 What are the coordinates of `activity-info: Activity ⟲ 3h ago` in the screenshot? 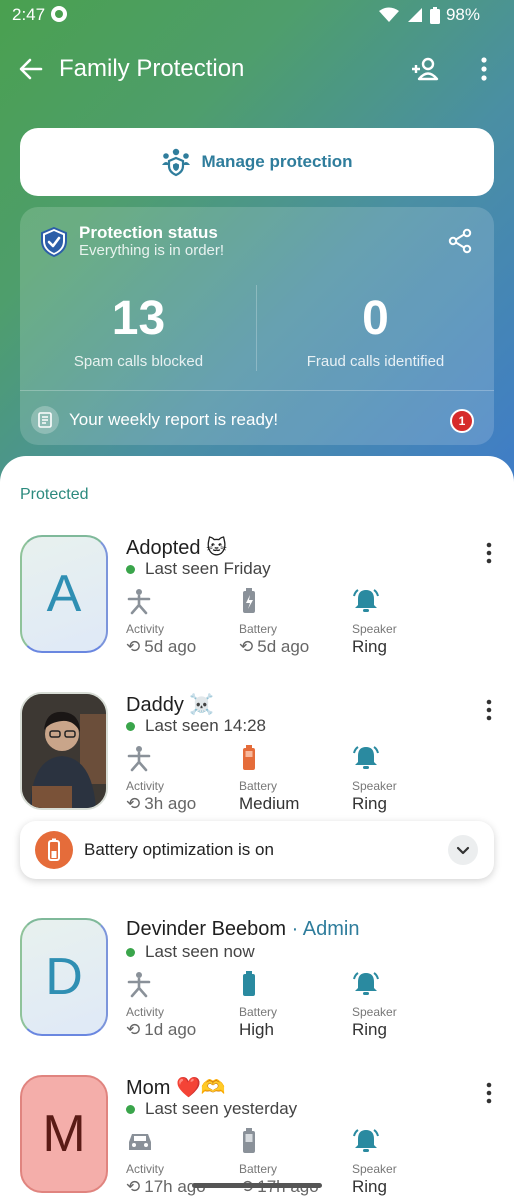 It's located at (176, 779).